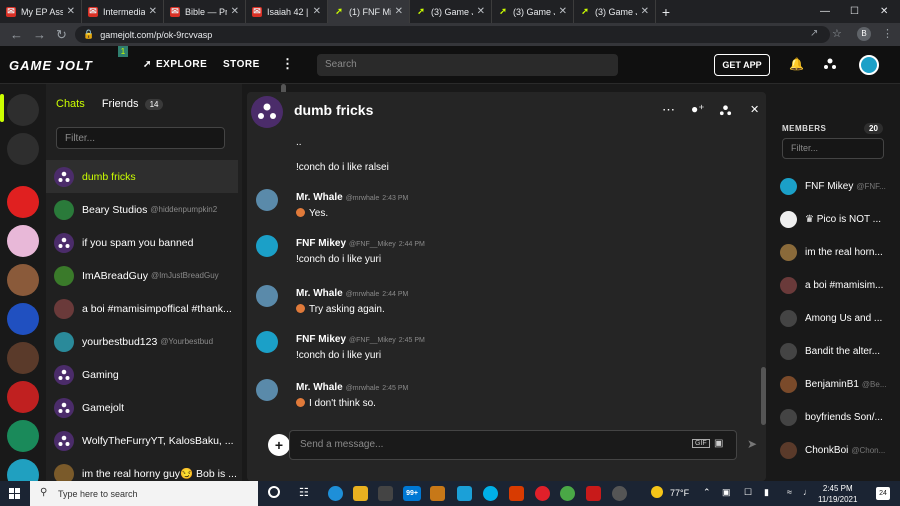 This screenshot has width=900, height=506. I want to click on opera-icon, so click(542, 493).